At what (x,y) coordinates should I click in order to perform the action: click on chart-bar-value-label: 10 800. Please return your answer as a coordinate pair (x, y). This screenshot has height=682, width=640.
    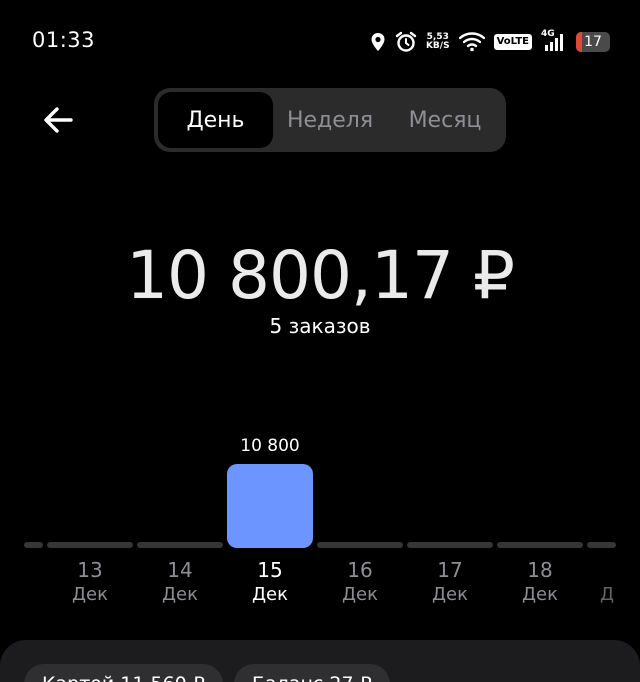
    Looking at the image, I should click on (270, 446).